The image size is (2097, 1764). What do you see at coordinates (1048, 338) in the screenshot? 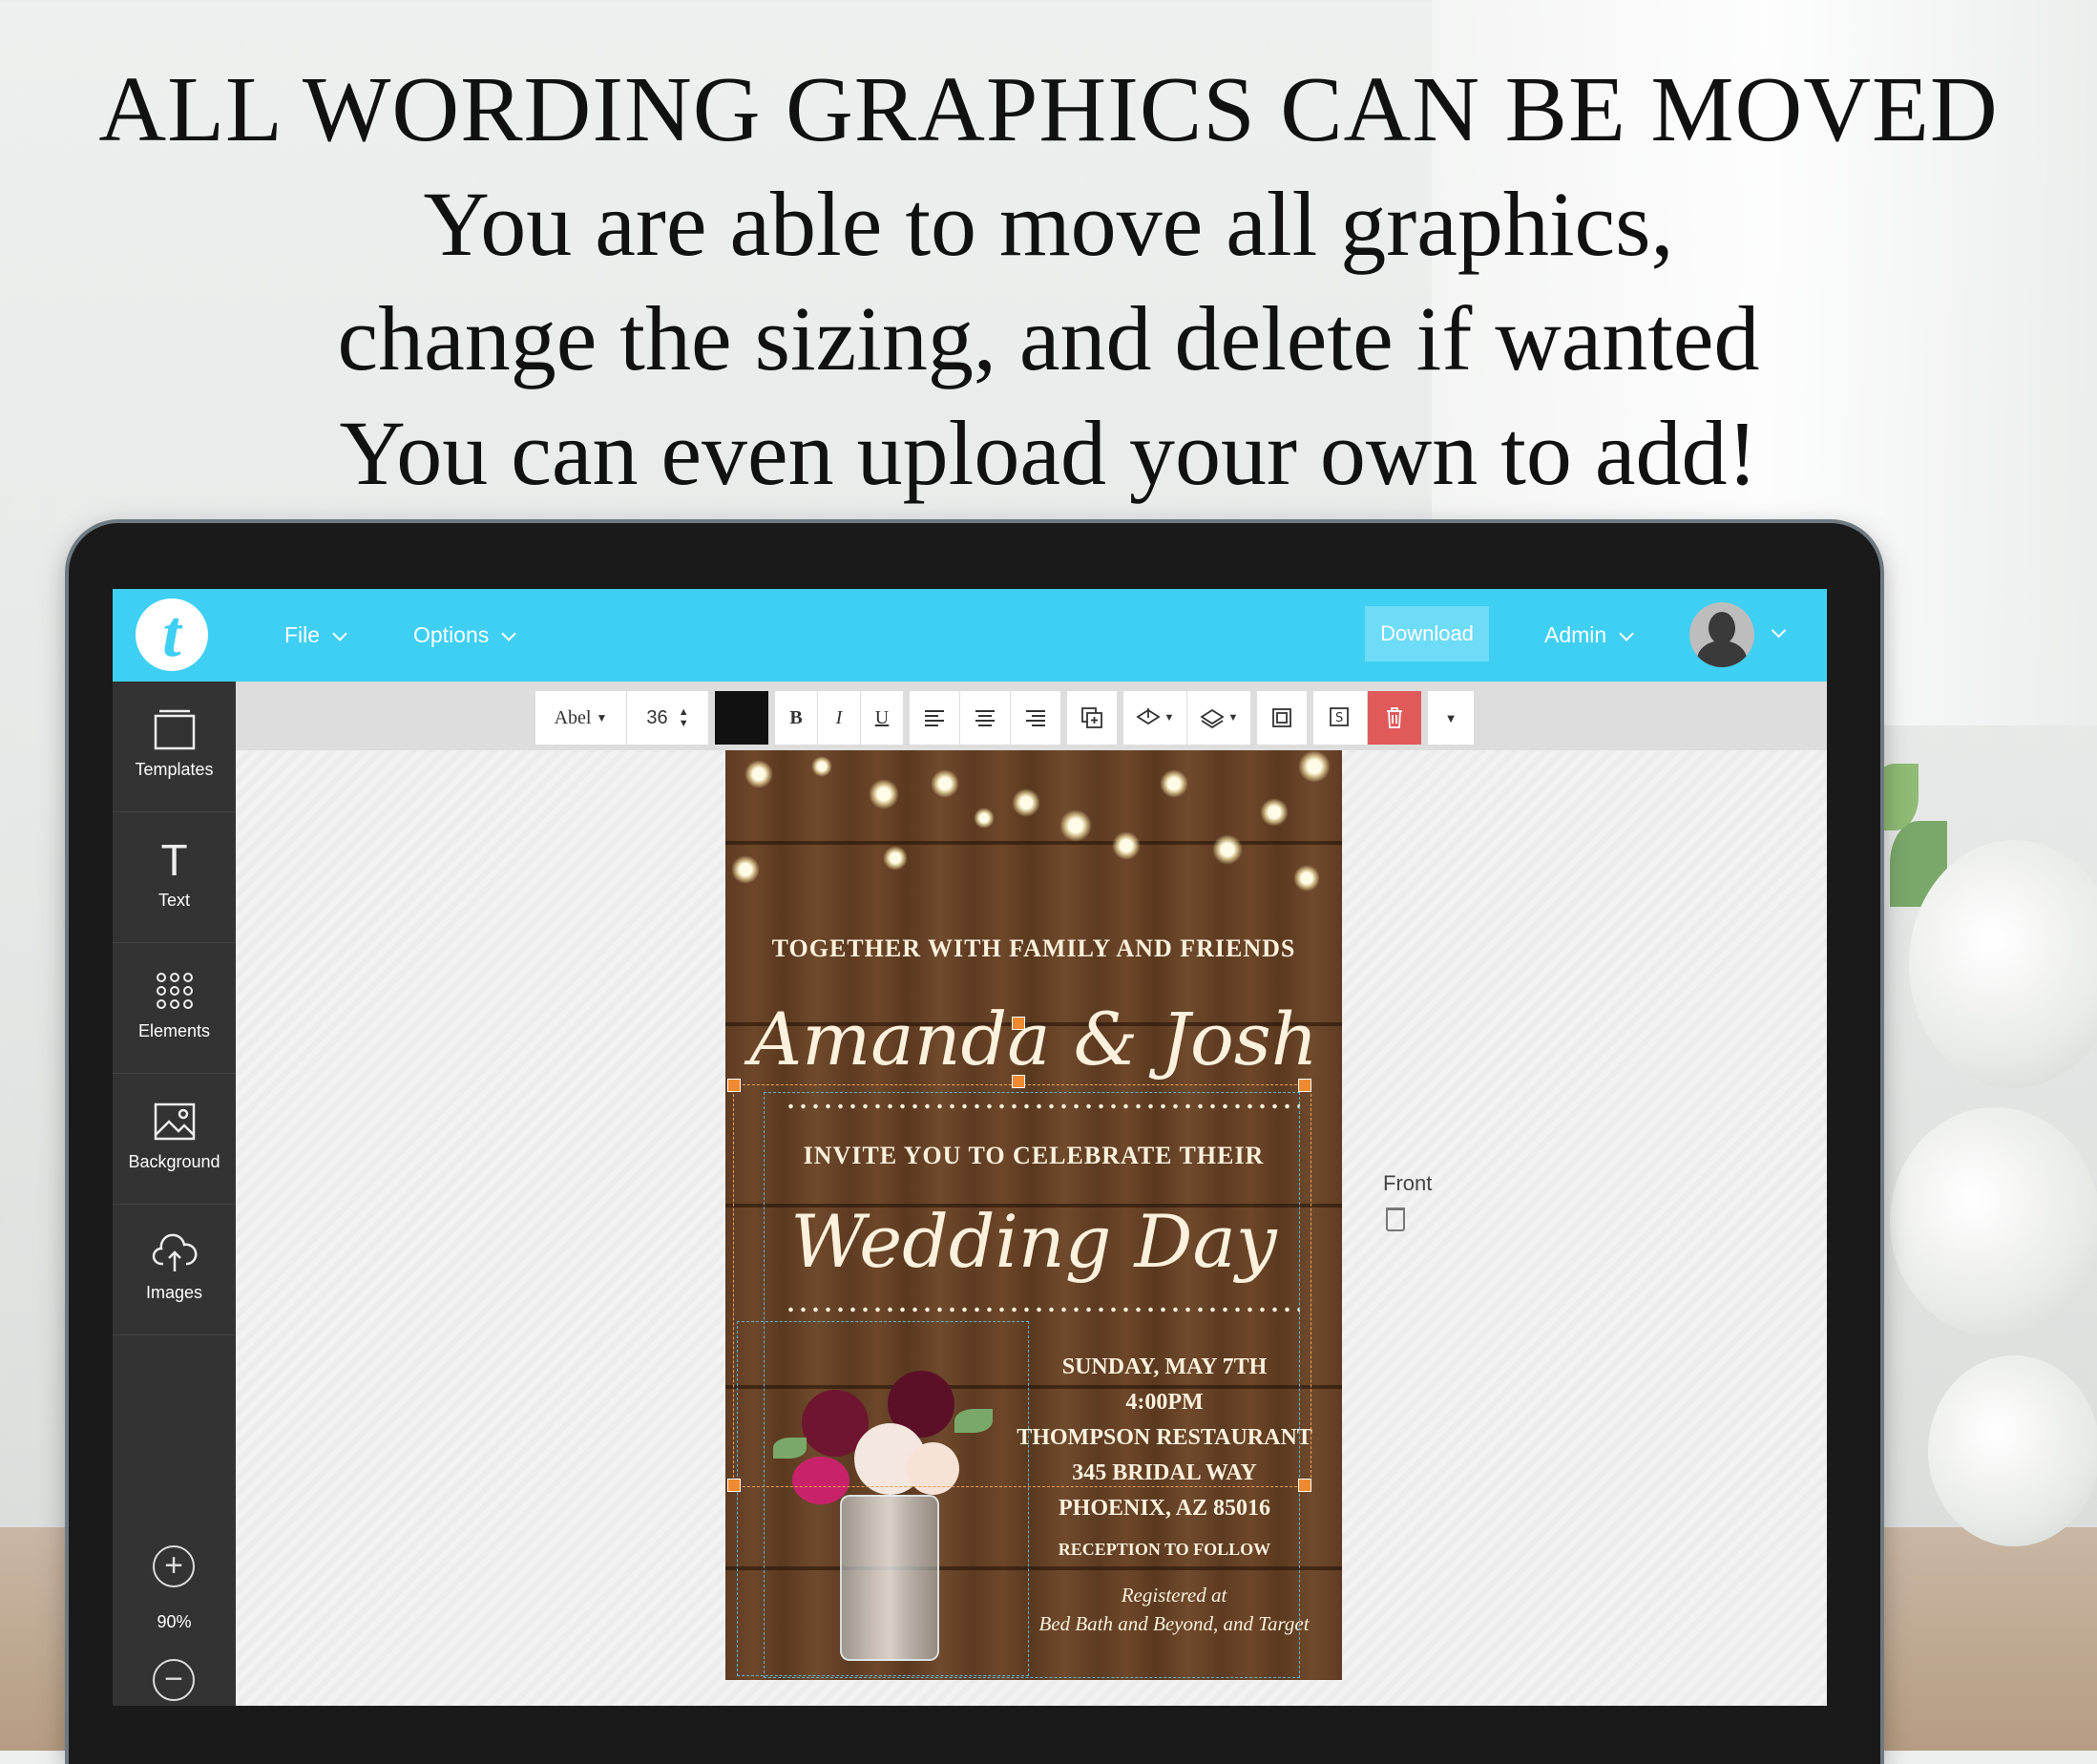
I see `headline-line-3: change the sizing, and delete if wanted` at bounding box center [1048, 338].